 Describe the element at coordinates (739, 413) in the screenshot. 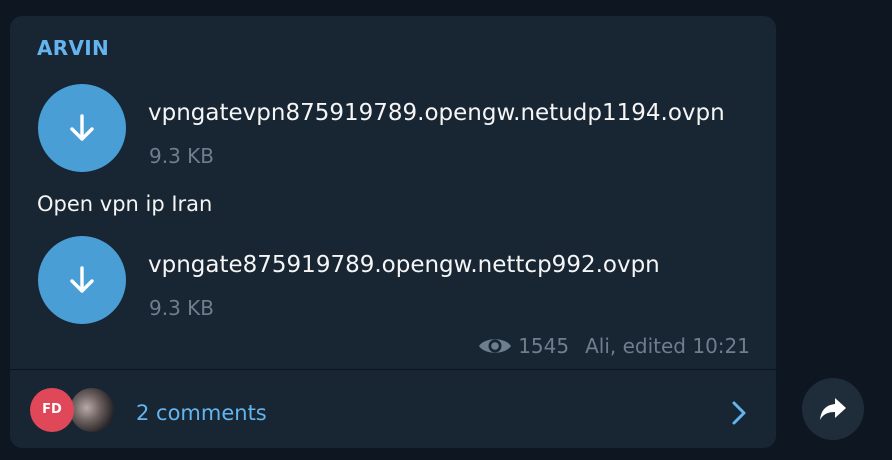

I see `chevron-right-icon` at that location.